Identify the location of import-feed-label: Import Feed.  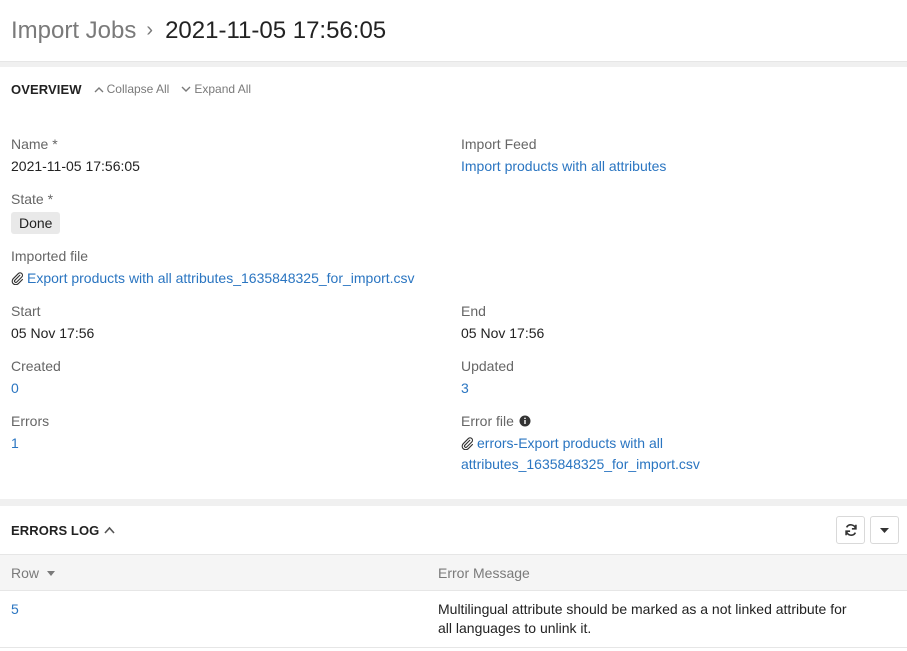
(499, 144).